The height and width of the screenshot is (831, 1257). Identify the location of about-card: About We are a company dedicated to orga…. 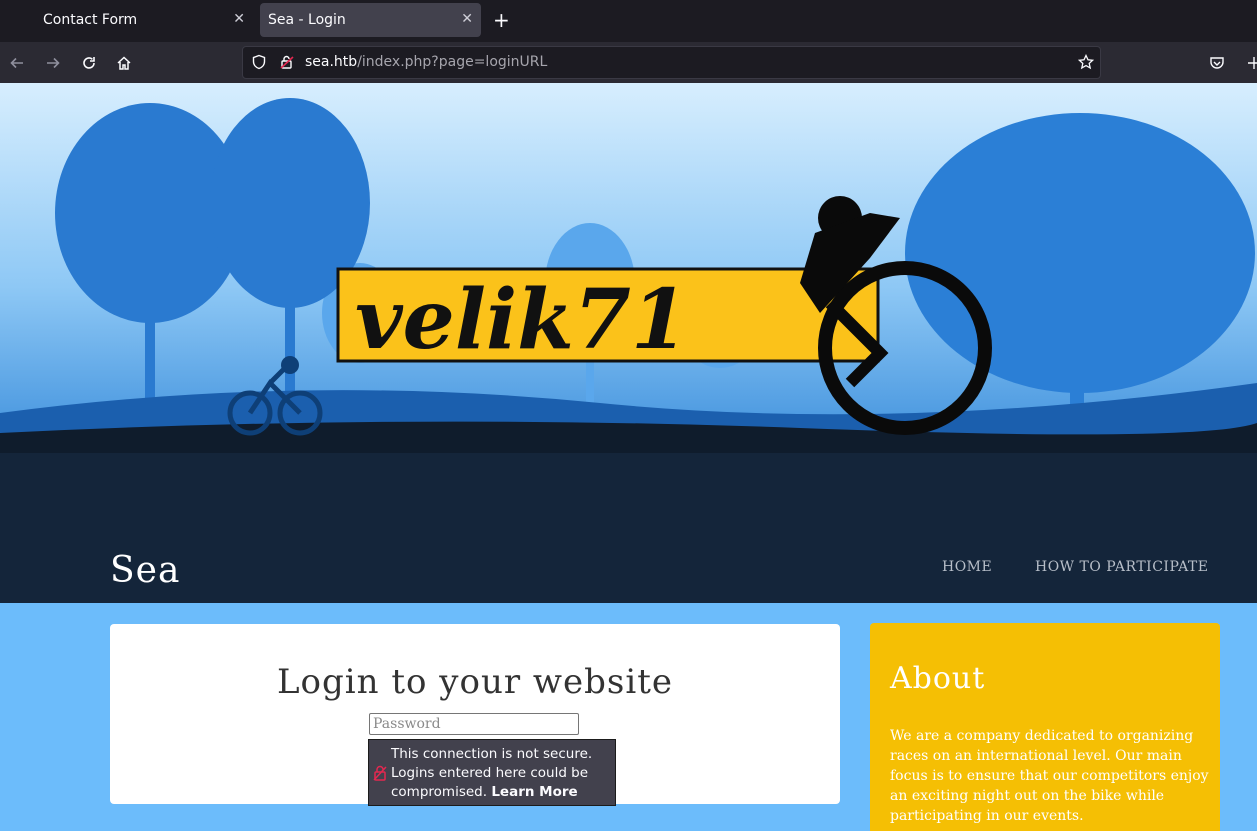
(1045, 727).